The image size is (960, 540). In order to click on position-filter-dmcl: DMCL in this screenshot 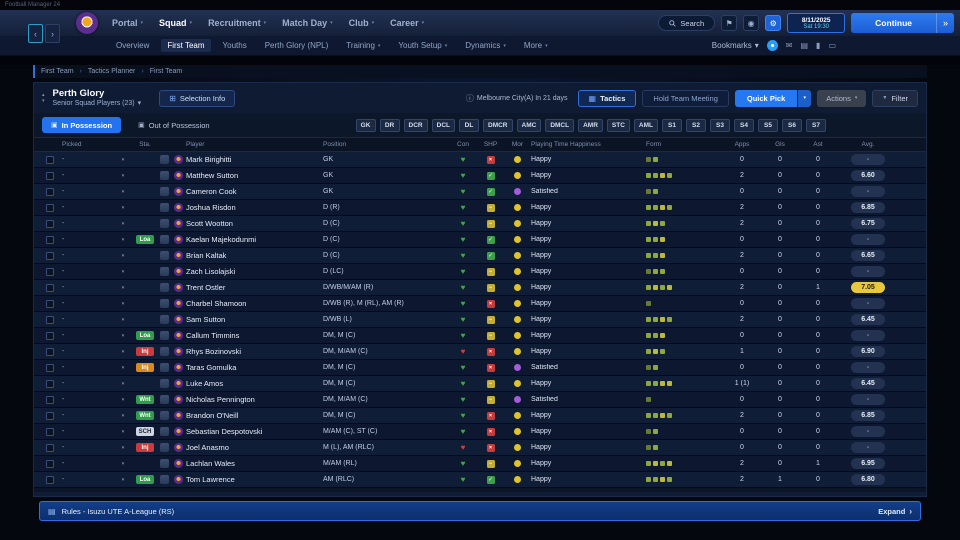, I will do `click(560, 125)`.